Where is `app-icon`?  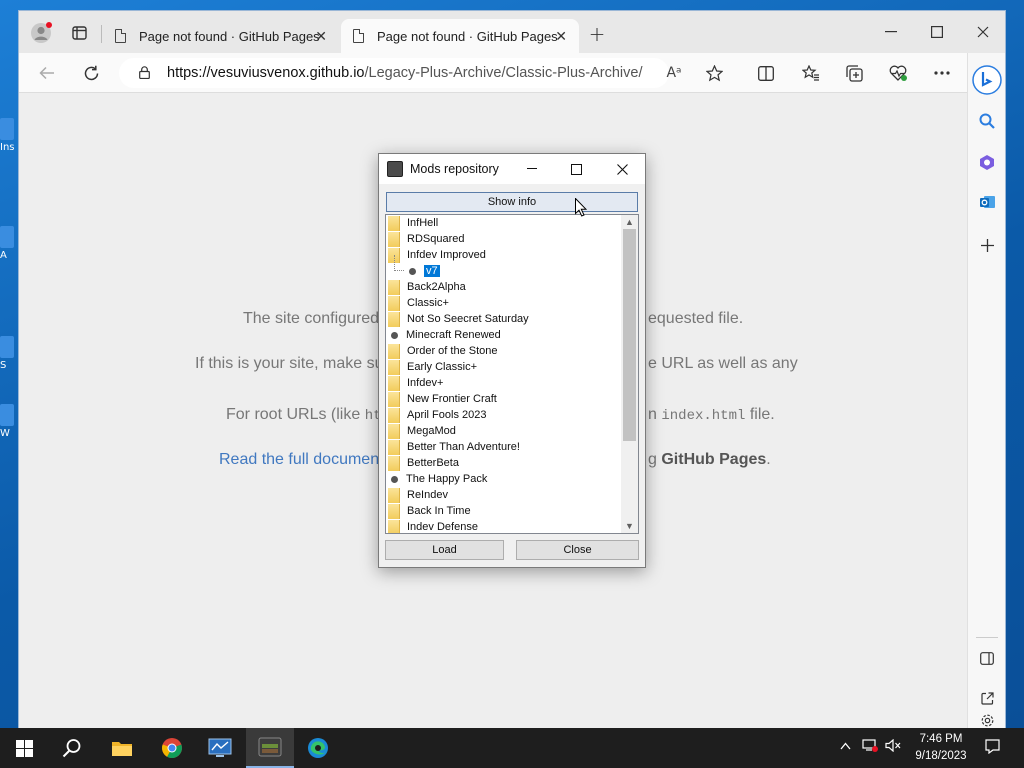
app-icon is located at coordinates (395, 169).